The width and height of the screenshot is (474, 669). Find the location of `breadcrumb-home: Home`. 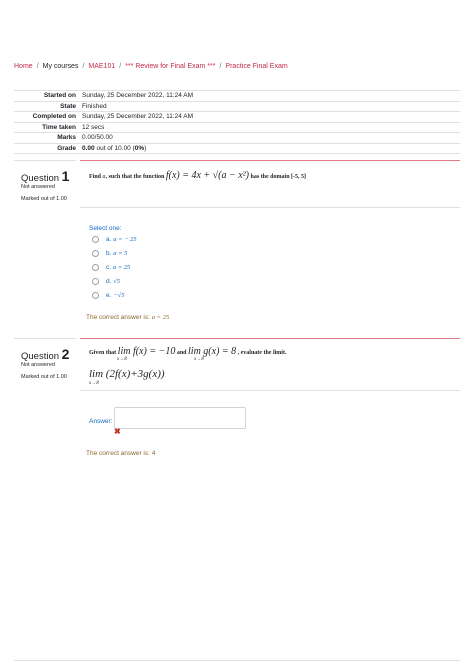

breadcrumb-home: Home is located at coordinates (23, 66).